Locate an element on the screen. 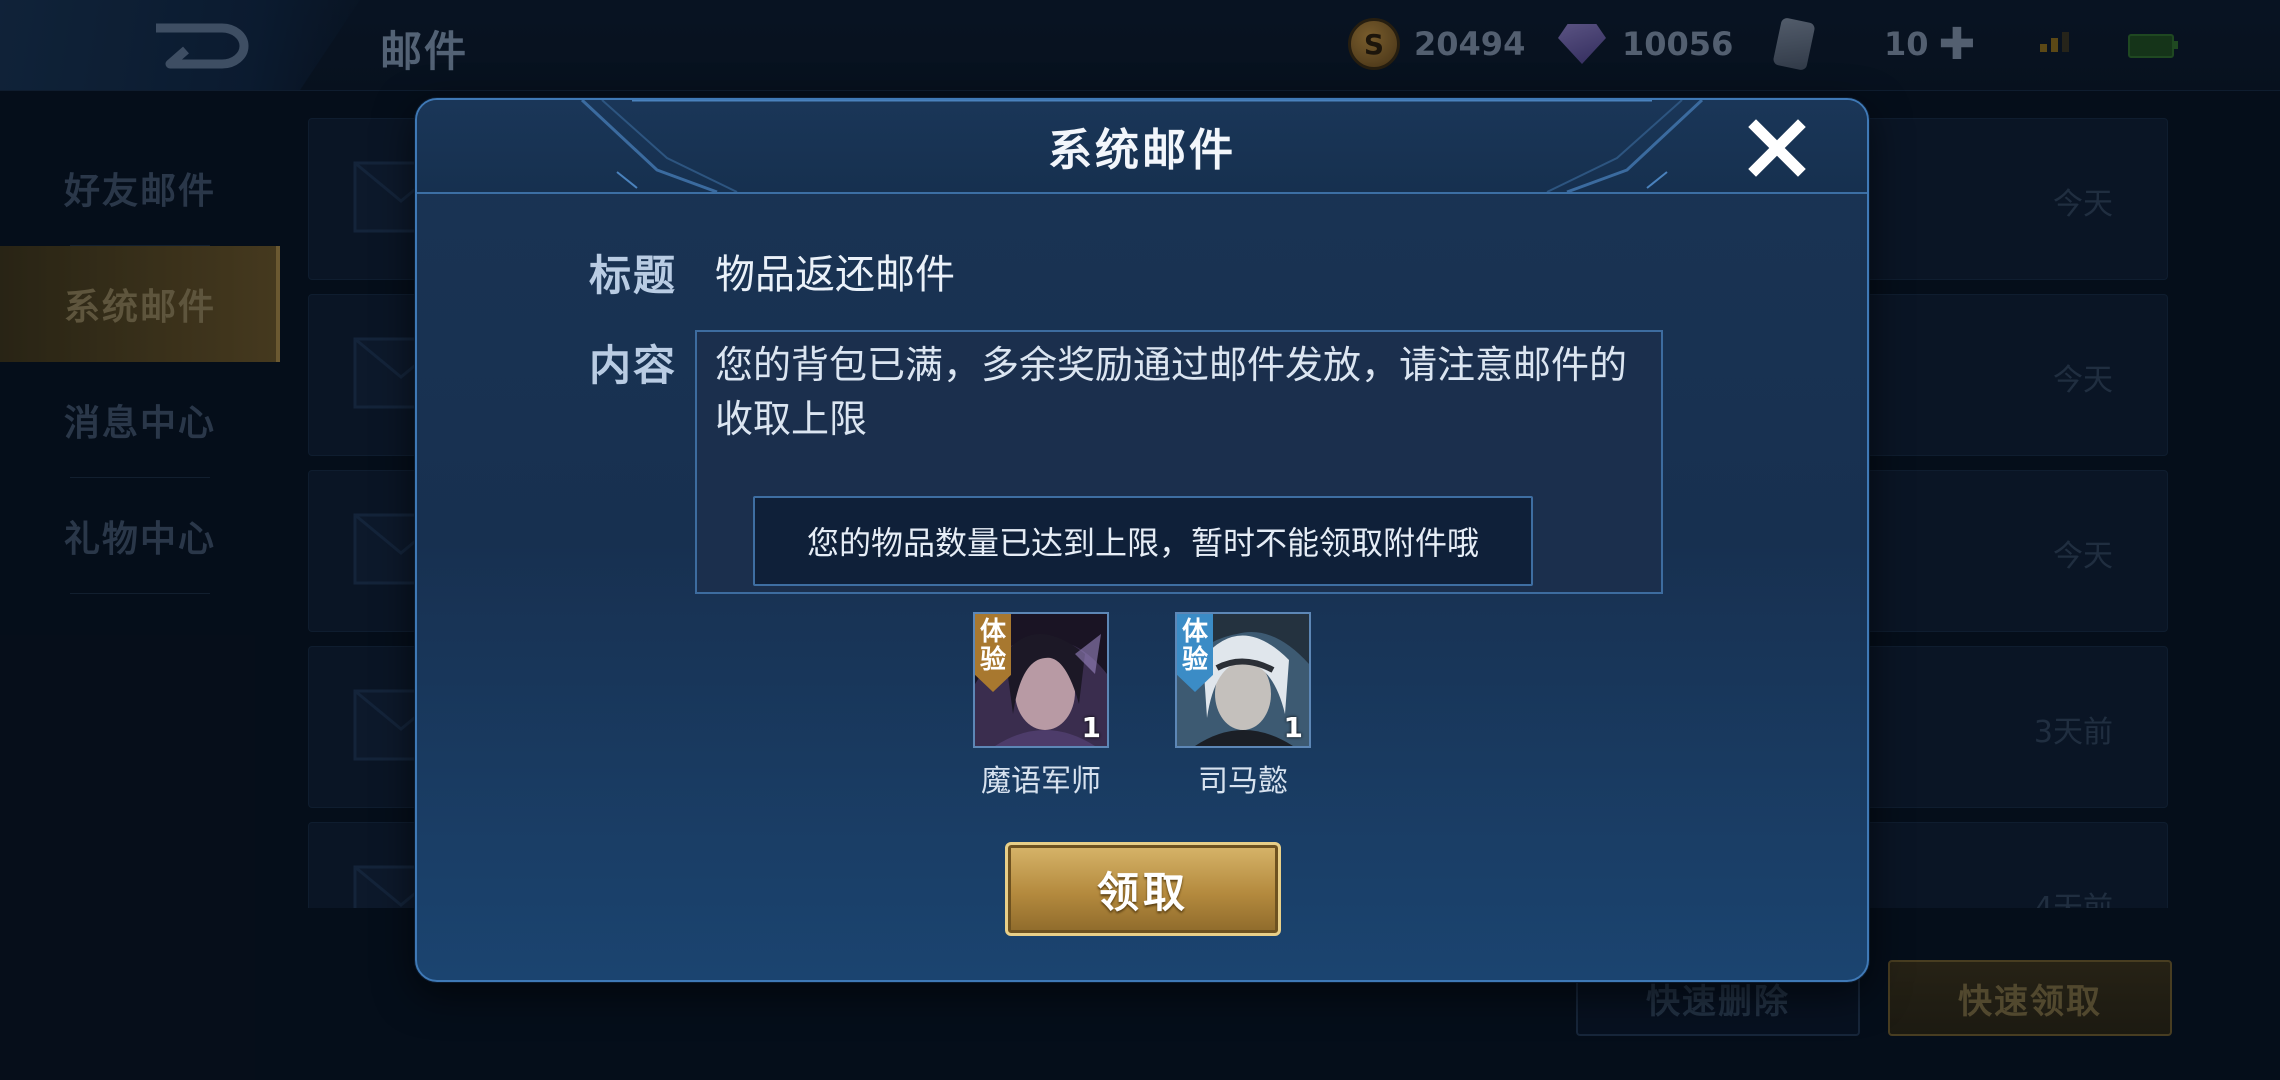  attachment-name: 司马懿 is located at coordinates (1243, 781).